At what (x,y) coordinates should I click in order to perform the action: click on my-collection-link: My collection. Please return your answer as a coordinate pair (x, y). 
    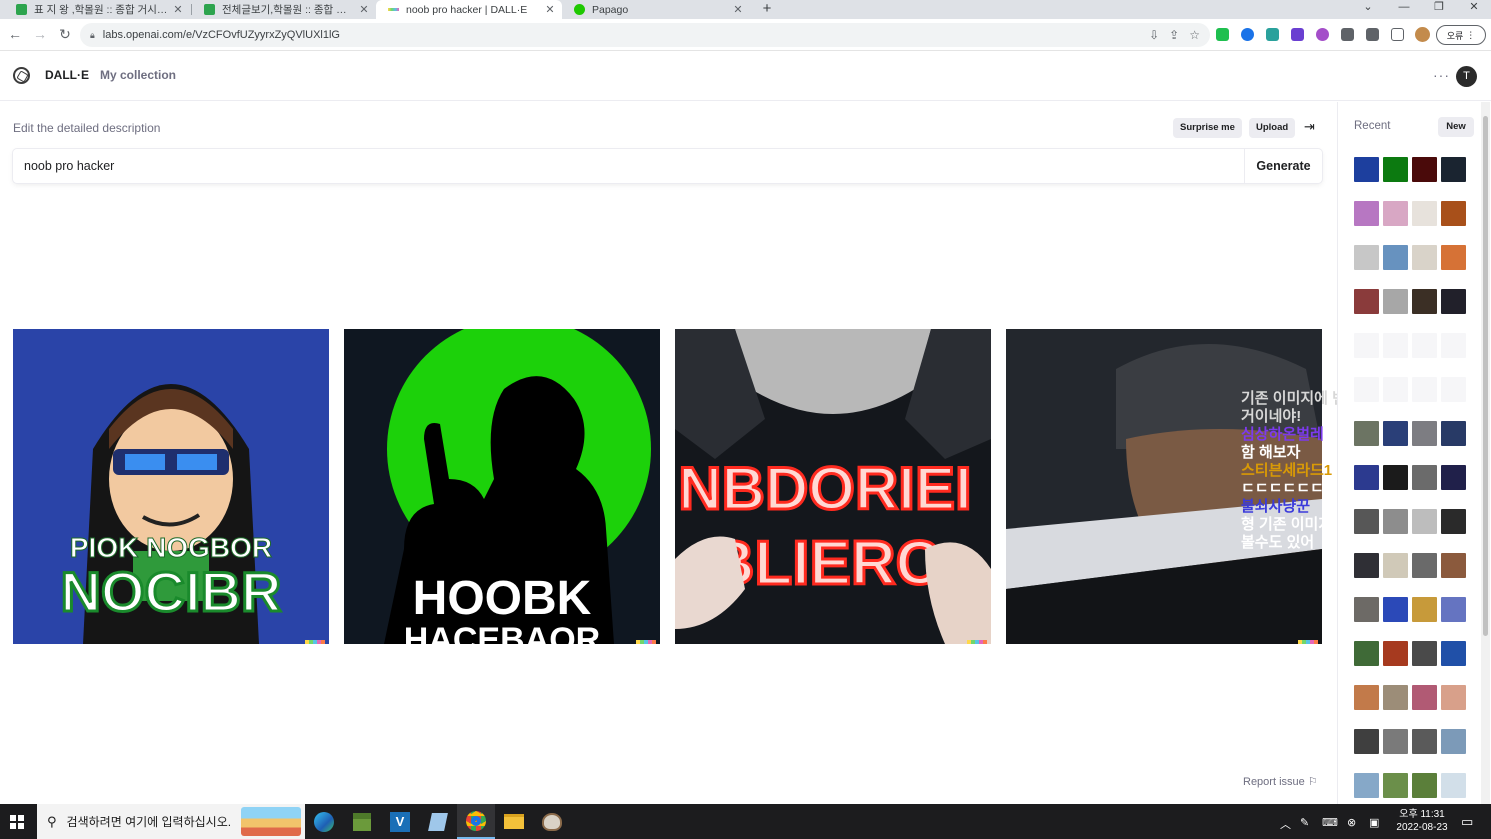
    Looking at the image, I should click on (138, 75).